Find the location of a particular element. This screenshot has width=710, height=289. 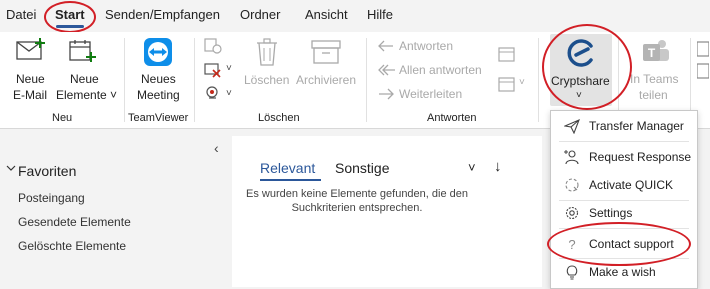

empty-message-line-2: Suchkriterien entsprechen. is located at coordinates (357, 208).